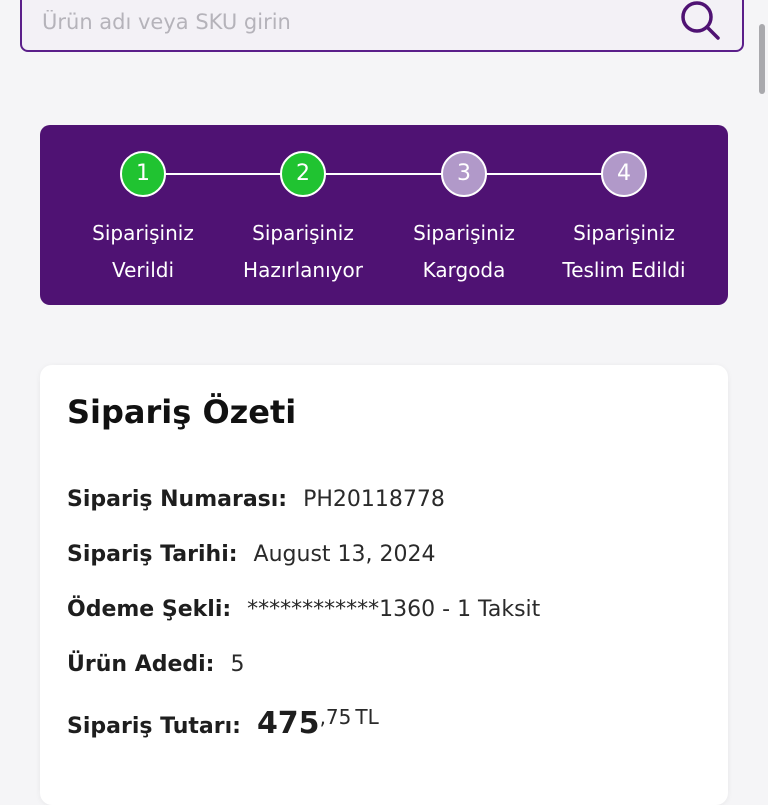 The image size is (768, 805). Describe the element at coordinates (251, 554) in the screenshot. I see `order-date-row: Sipariş Tarihi: August 13, 2024` at that location.